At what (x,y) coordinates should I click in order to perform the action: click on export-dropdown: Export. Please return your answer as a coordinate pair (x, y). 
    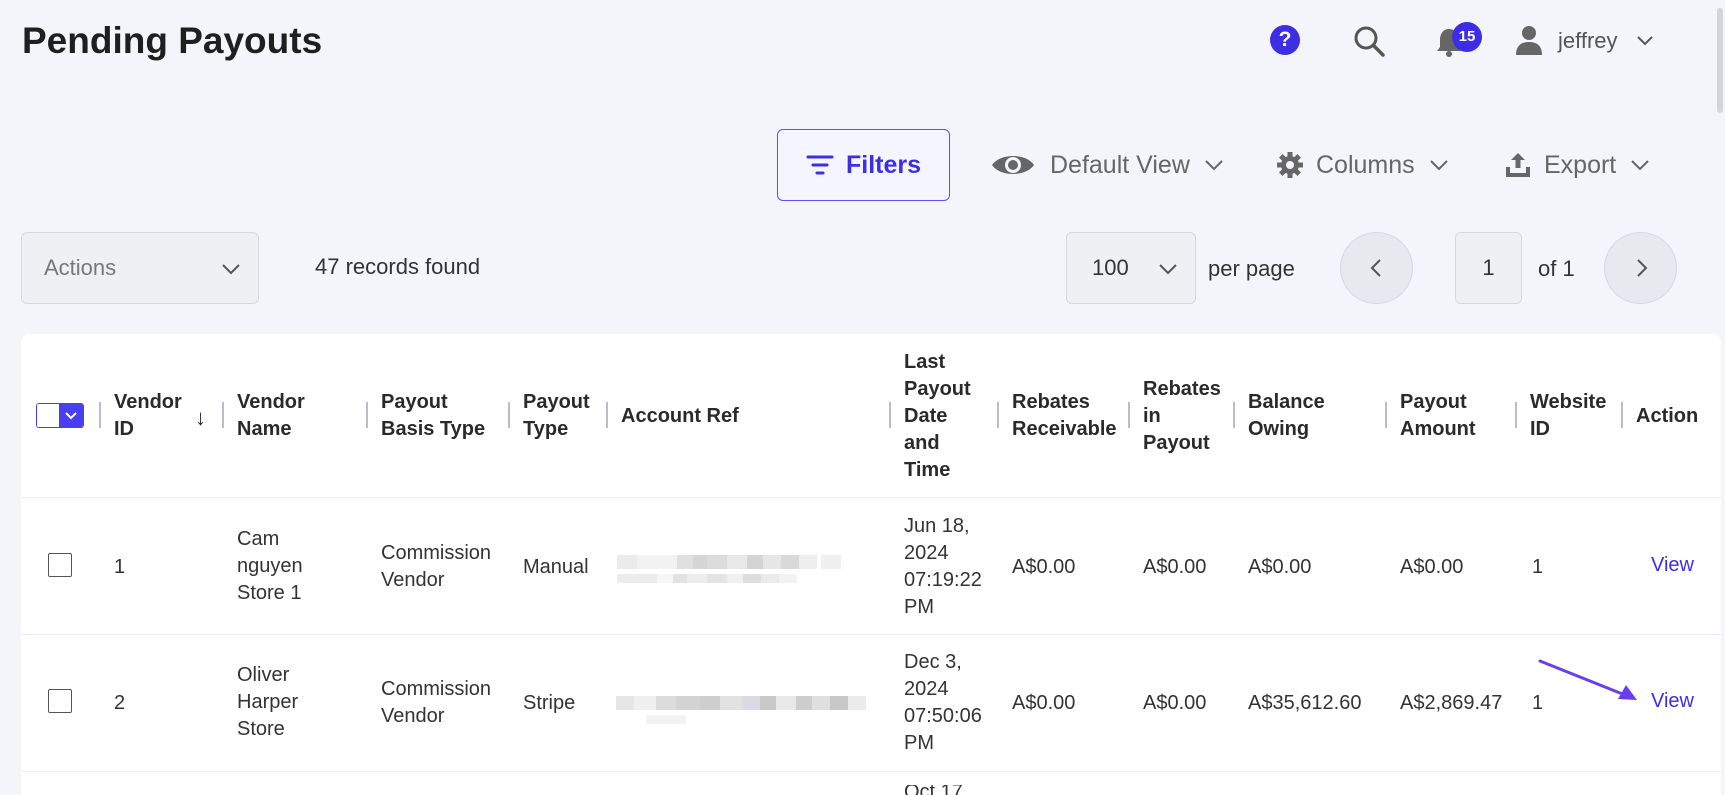
    Looking at the image, I should click on (1578, 165).